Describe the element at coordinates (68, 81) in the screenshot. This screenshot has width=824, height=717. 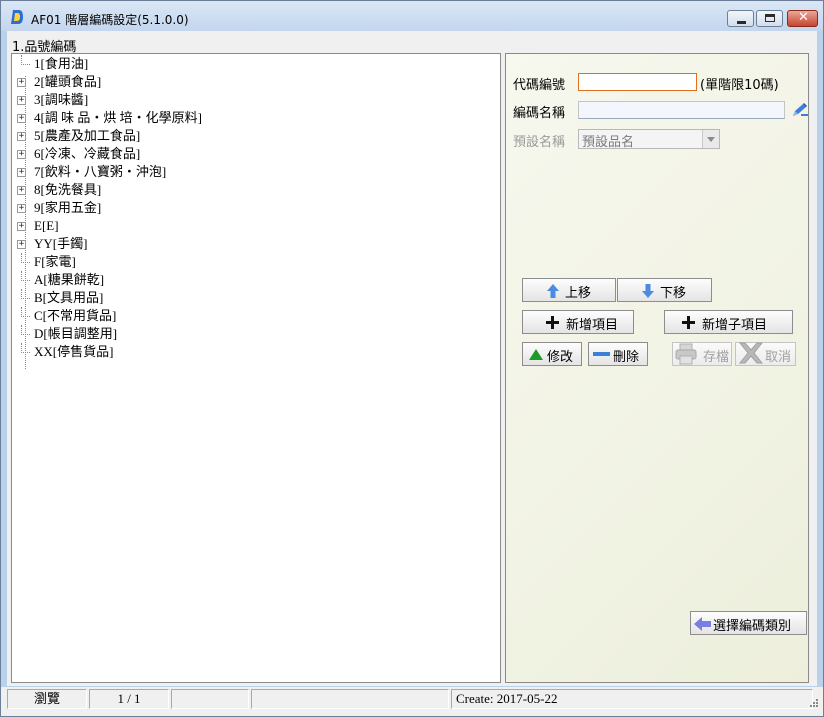
I see `tree-item-label: 2[罐頭食品]` at that location.